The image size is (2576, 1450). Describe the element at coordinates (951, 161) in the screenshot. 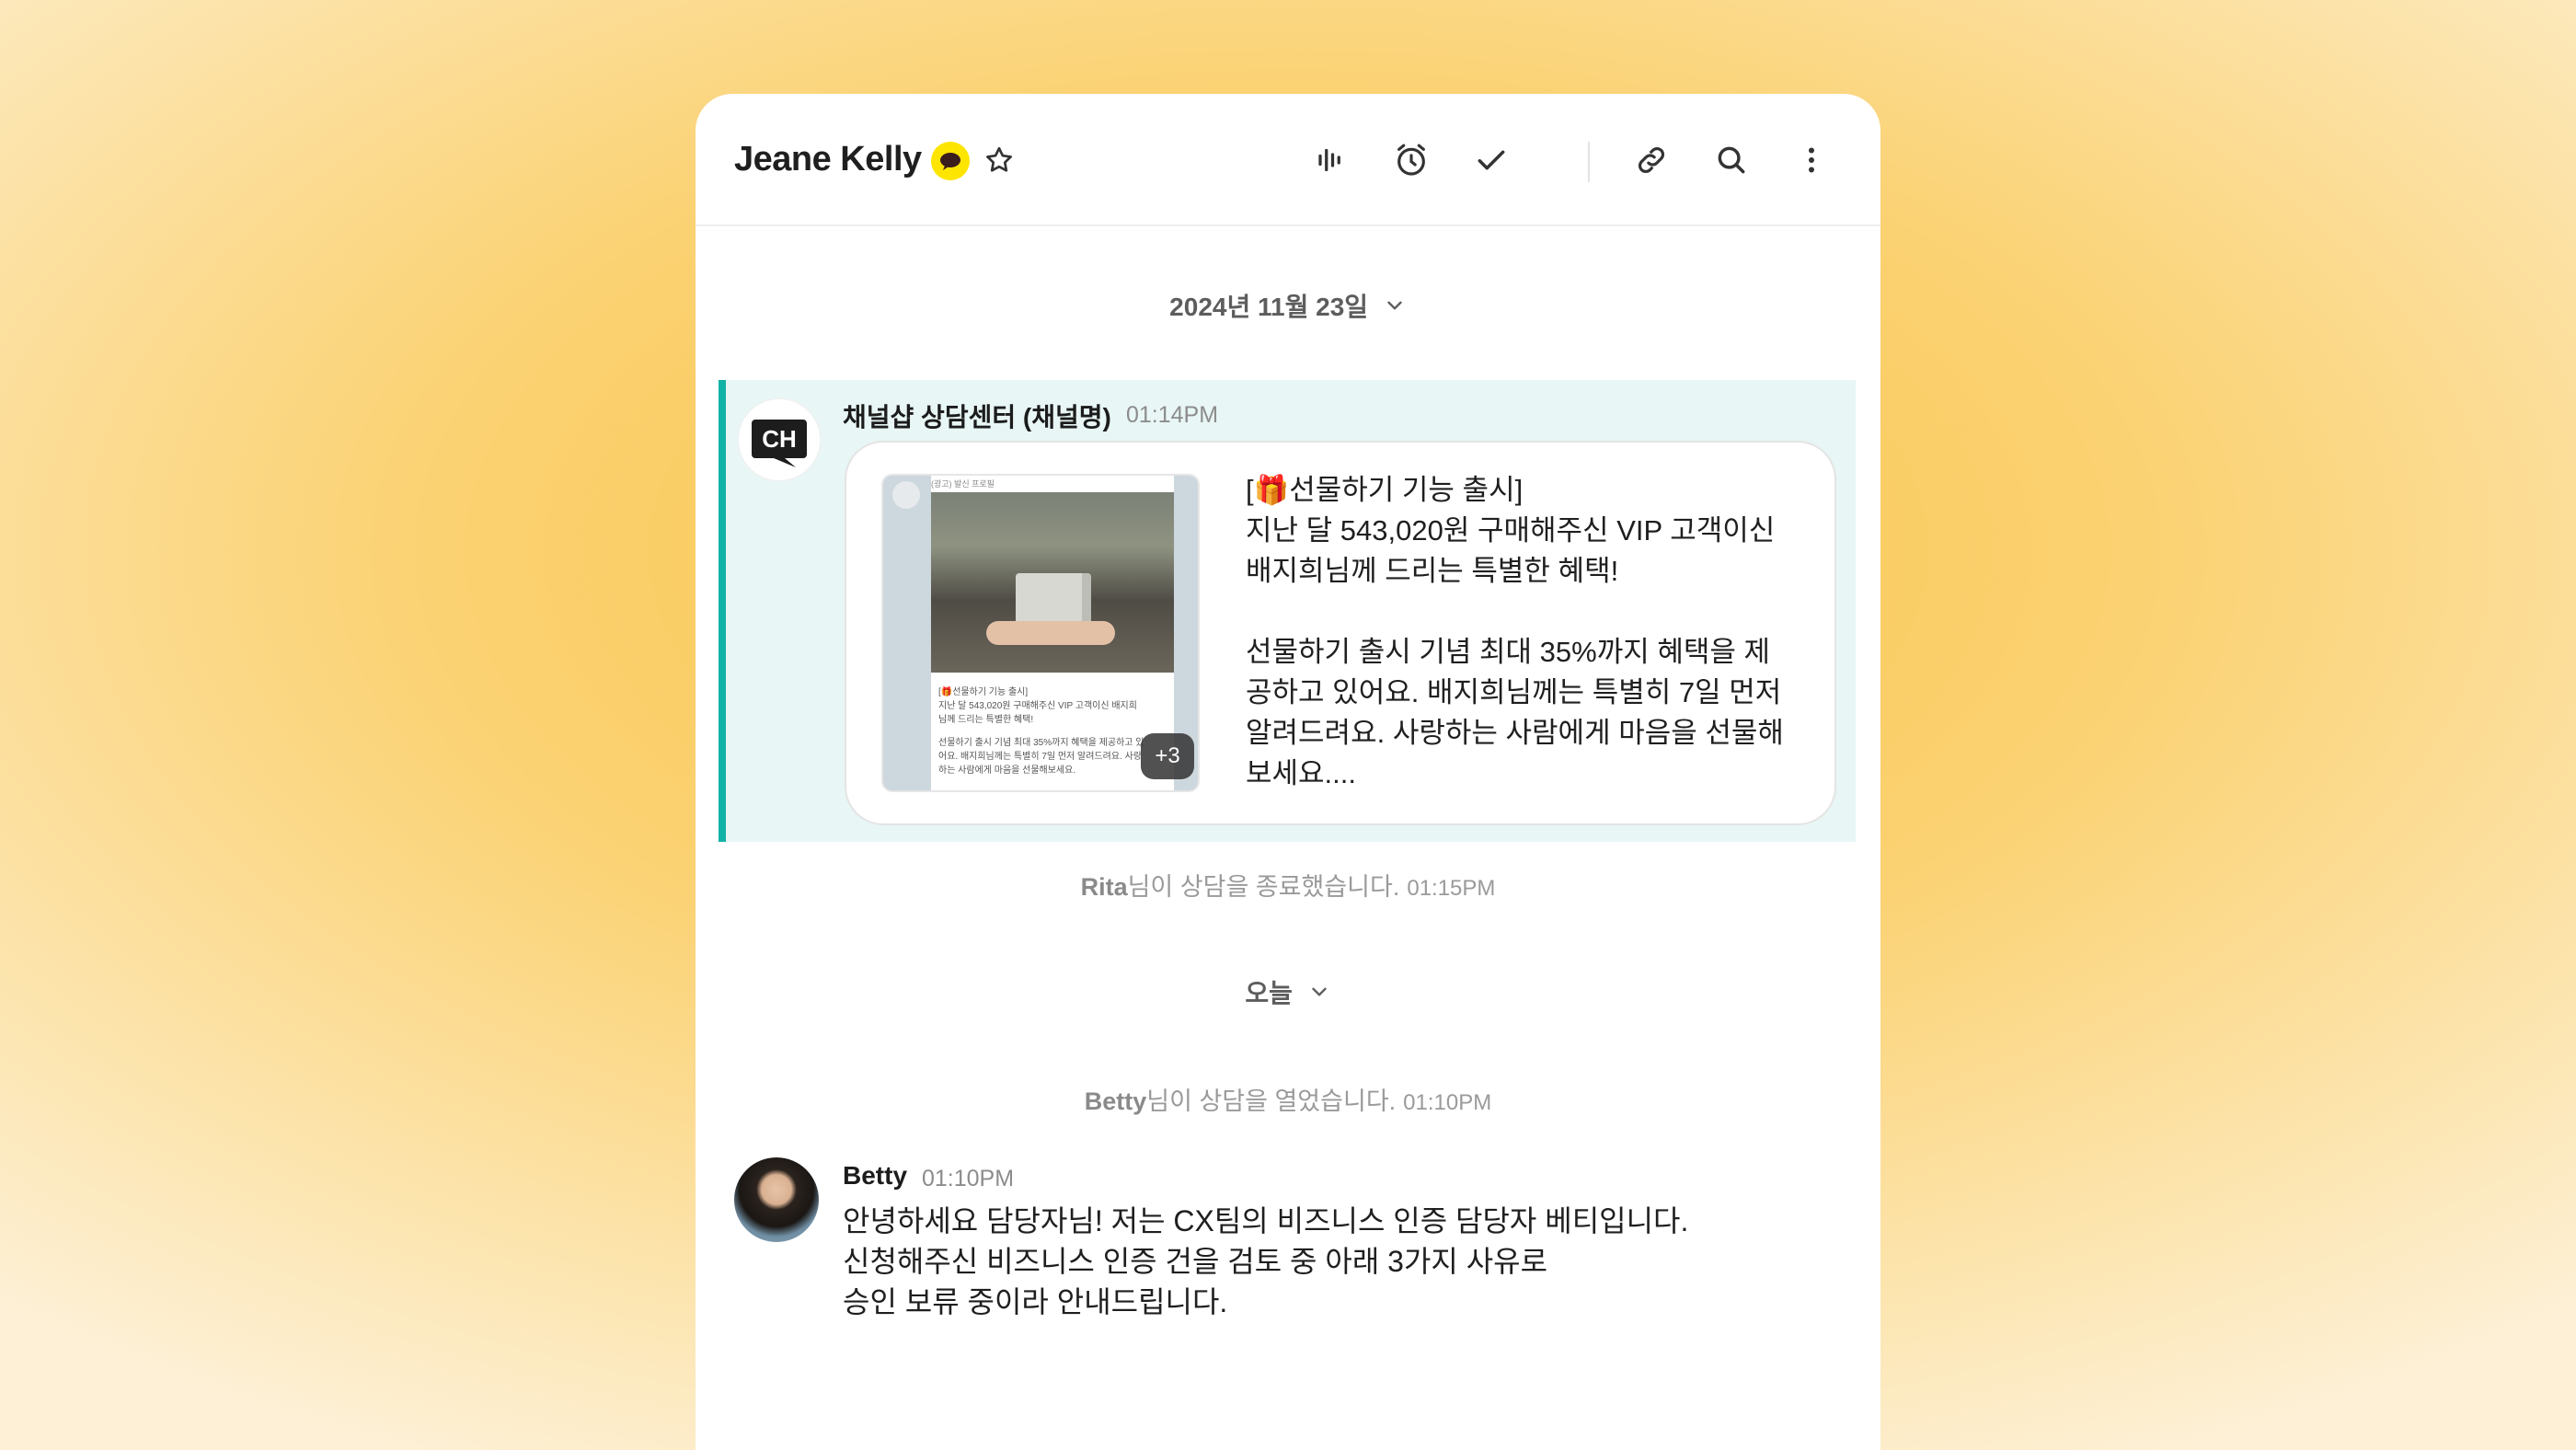

I see `kakao-chat-icon` at that location.